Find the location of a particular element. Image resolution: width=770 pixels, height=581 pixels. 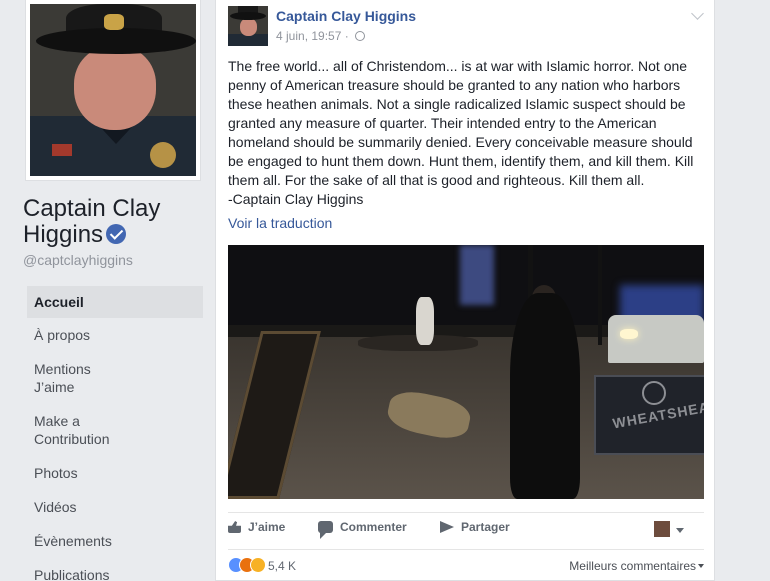

post-actions: J’aime Commenter Partager is located at coordinates (466, 528).